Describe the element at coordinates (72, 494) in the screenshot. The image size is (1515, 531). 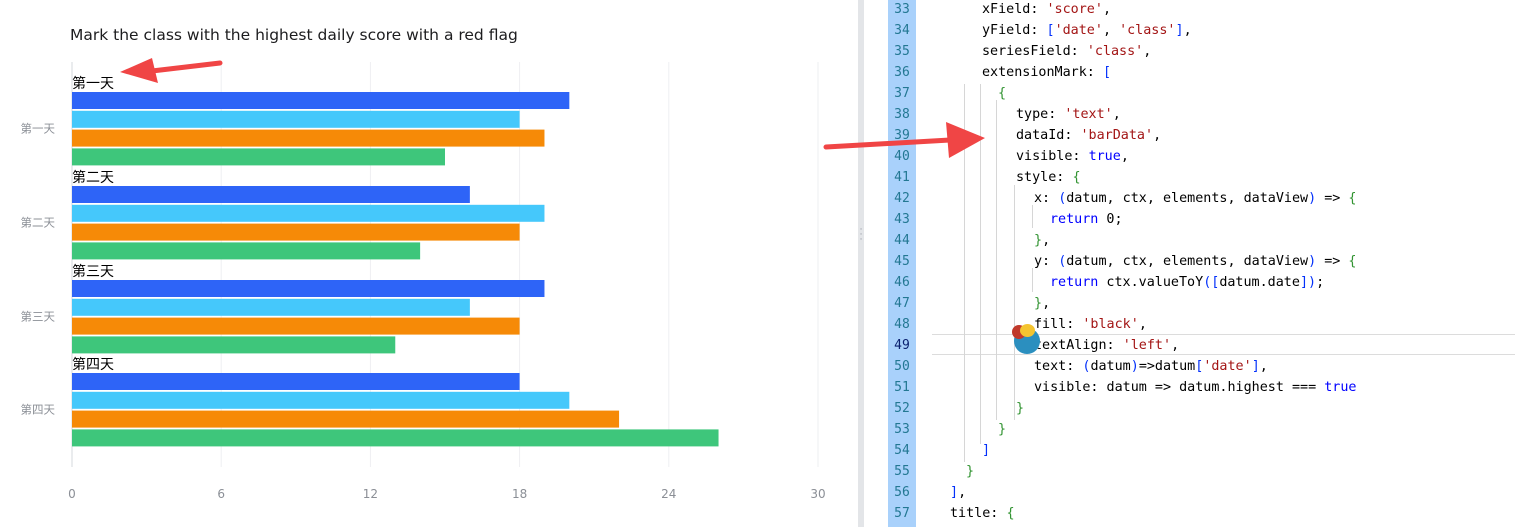
I see `x-tick-label: 0` at that location.